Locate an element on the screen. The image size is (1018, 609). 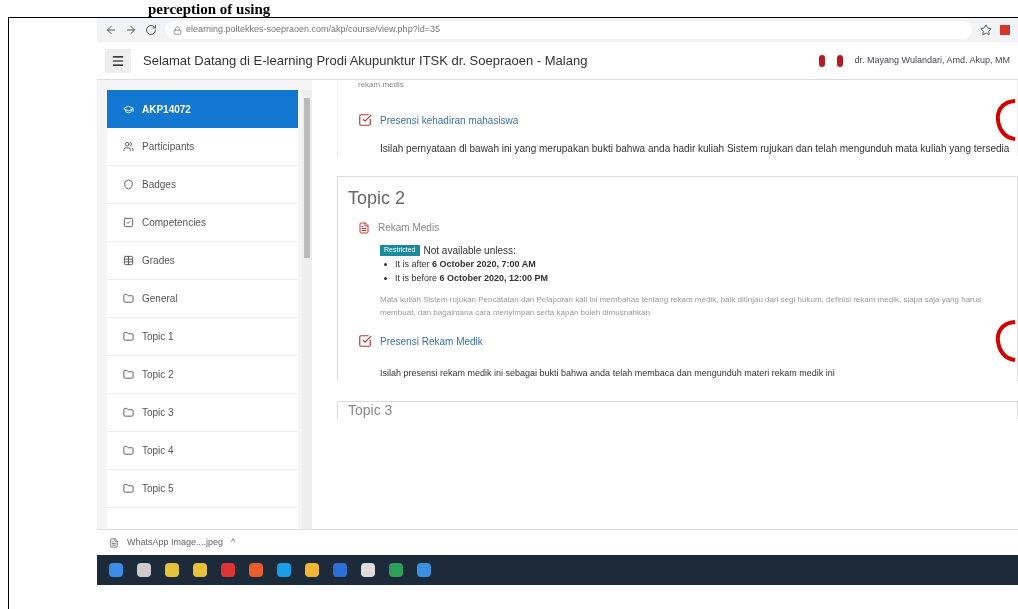
reload-icon is located at coordinates (151, 30).